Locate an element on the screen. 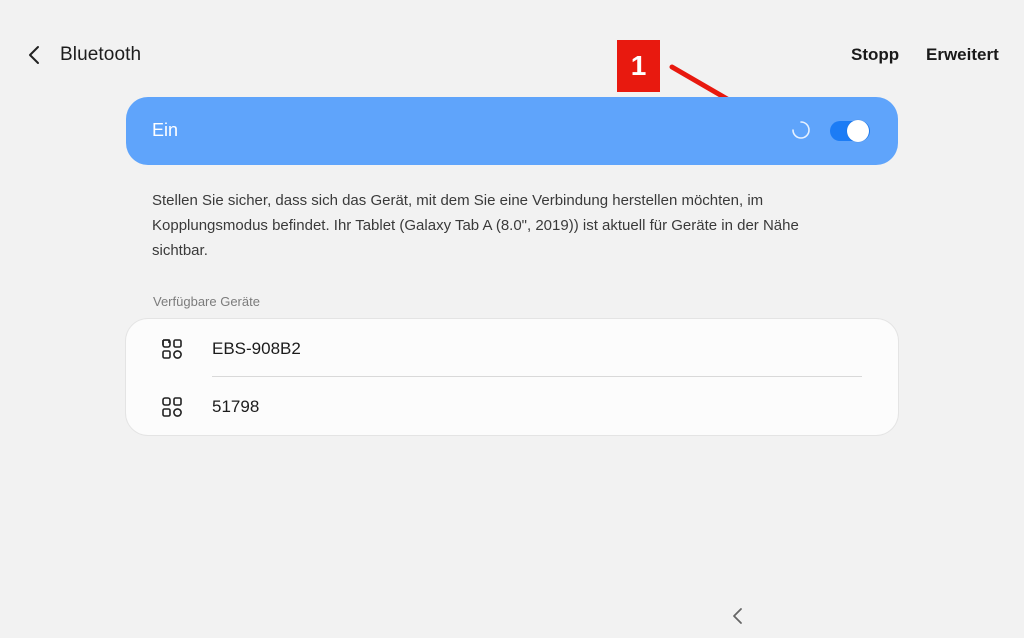 The height and width of the screenshot is (638, 1024). stop-button: Stopp is located at coordinates (875, 55).